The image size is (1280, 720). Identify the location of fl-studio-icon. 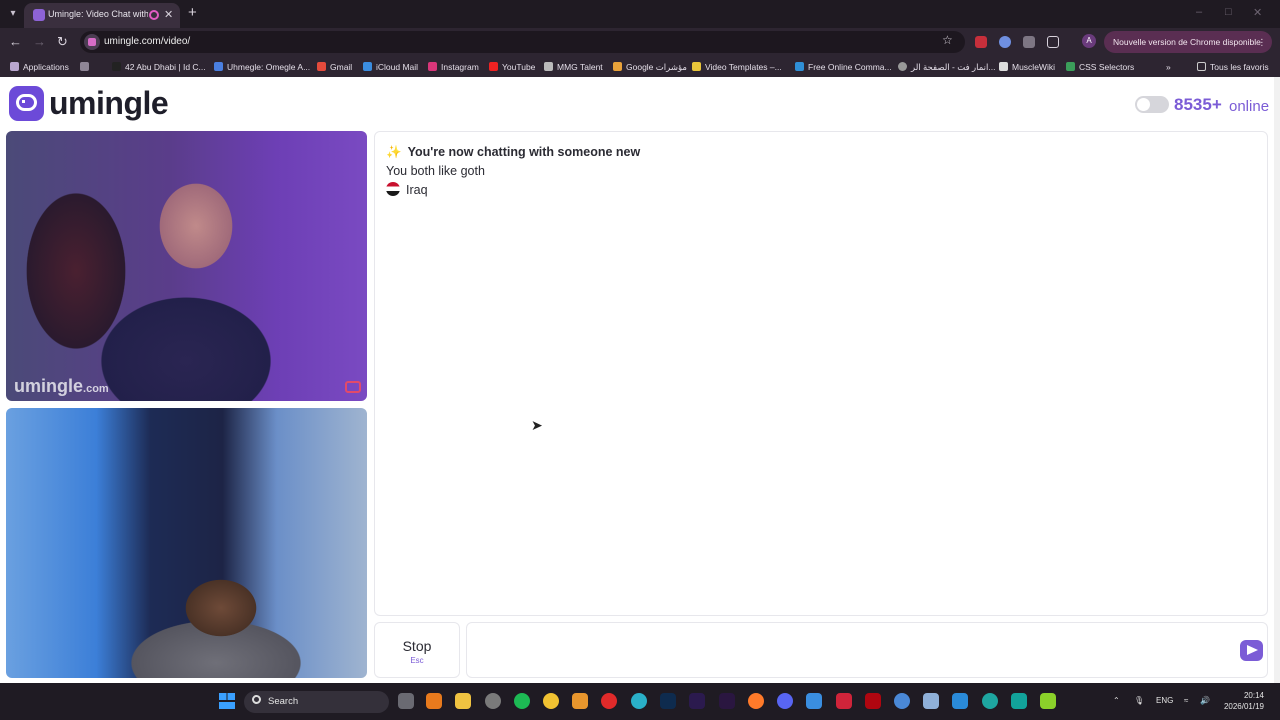
(580, 701).